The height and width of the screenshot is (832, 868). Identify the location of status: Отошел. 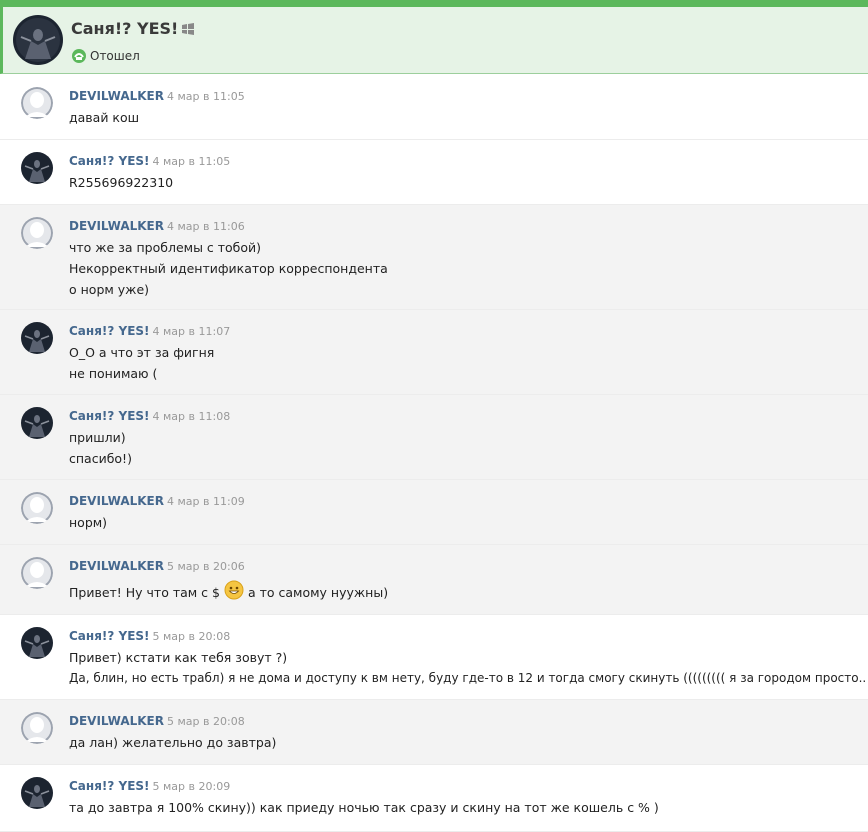
(105, 56).